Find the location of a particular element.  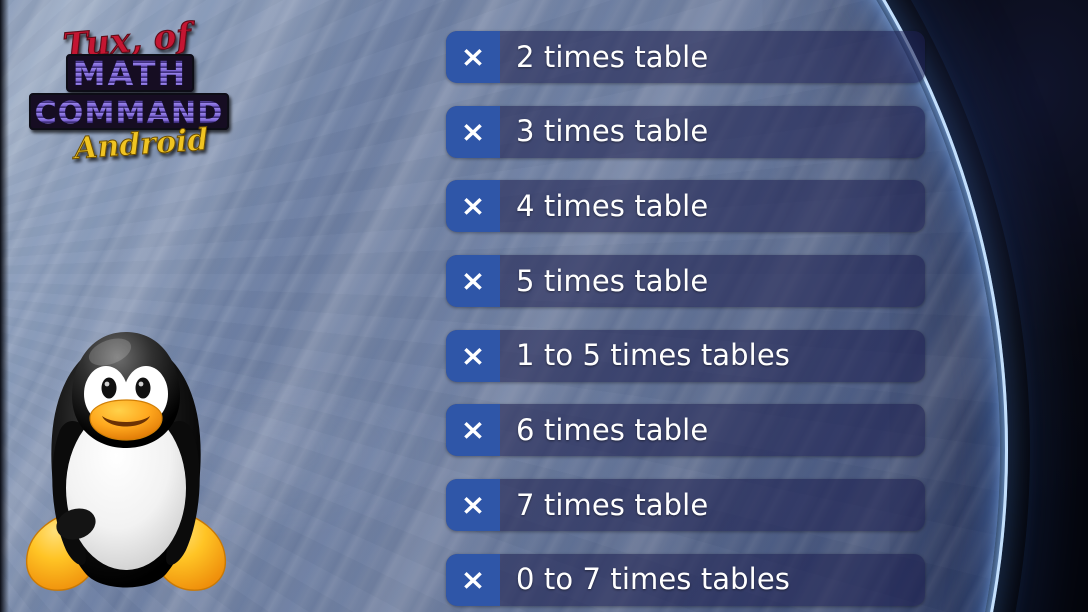

lesson-menu-item-3: 5 times table is located at coordinates (685, 281).